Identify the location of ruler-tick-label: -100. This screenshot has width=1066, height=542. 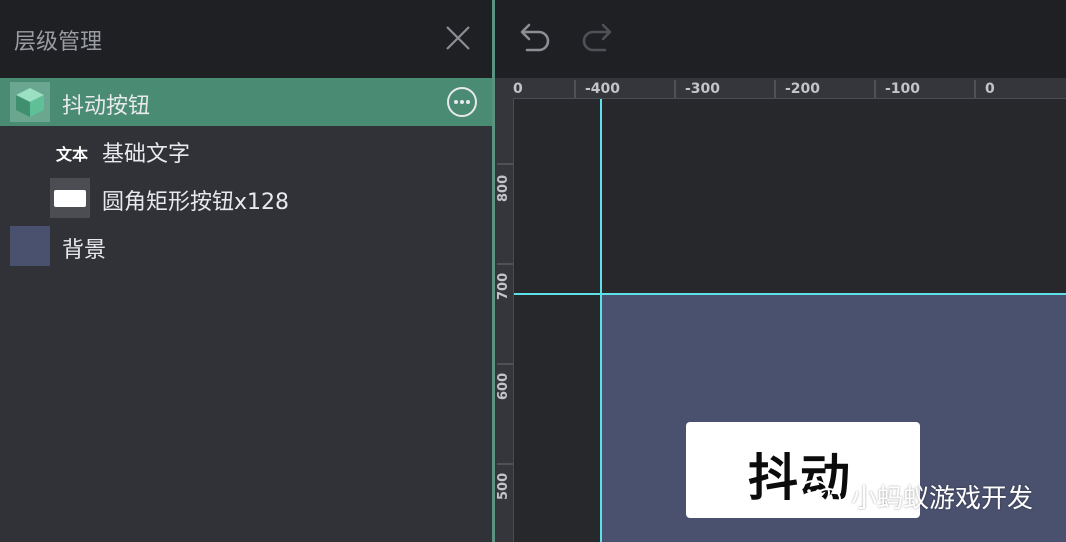
(903, 89).